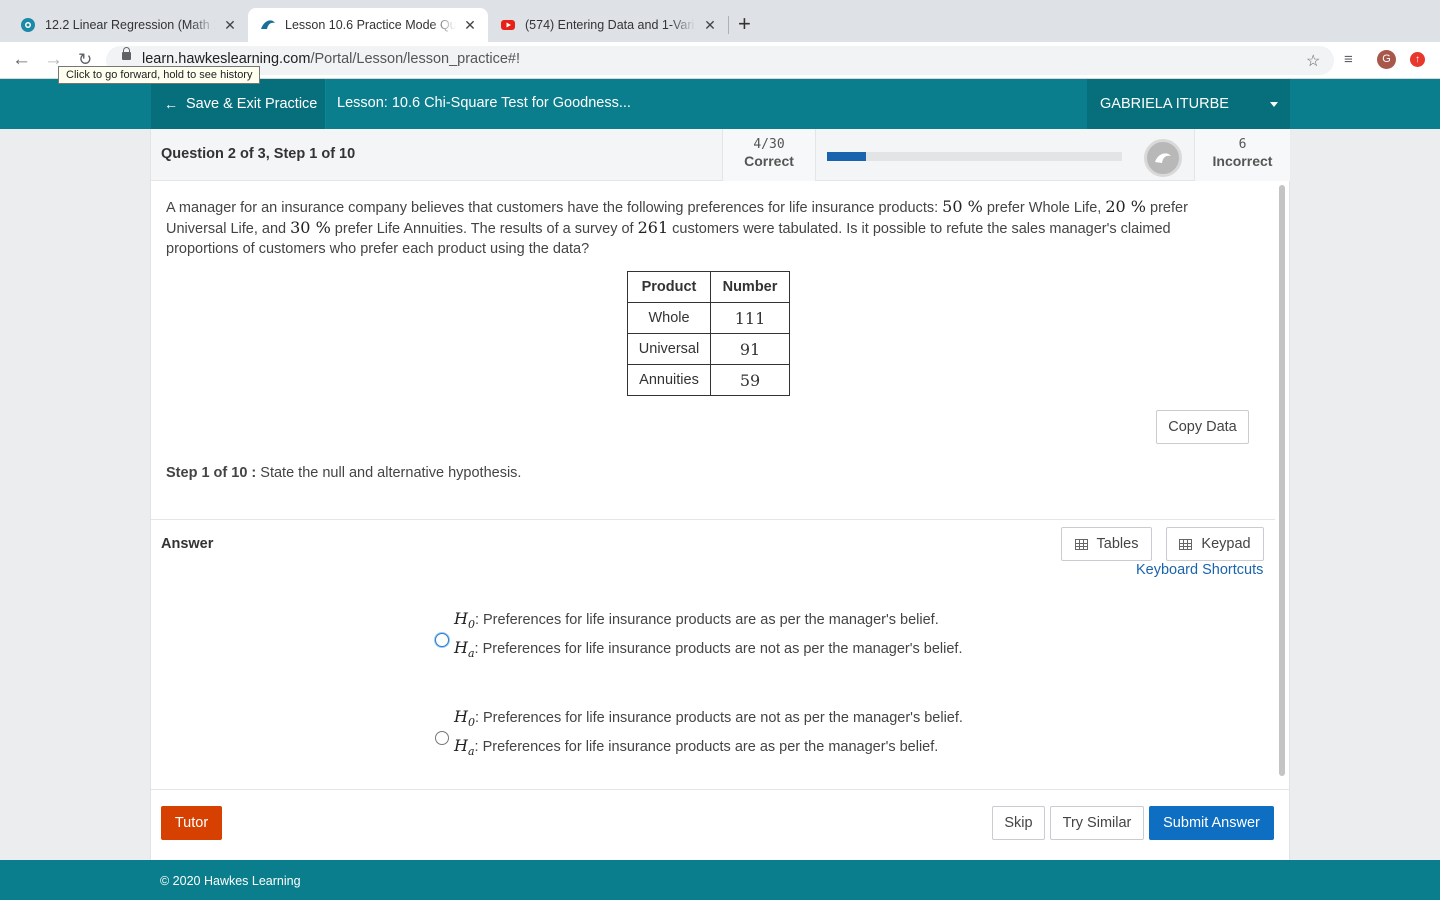 The image size is (1440, 900). I want to click on url-host: learn.hawkeslearning.com, so click(226, 59).